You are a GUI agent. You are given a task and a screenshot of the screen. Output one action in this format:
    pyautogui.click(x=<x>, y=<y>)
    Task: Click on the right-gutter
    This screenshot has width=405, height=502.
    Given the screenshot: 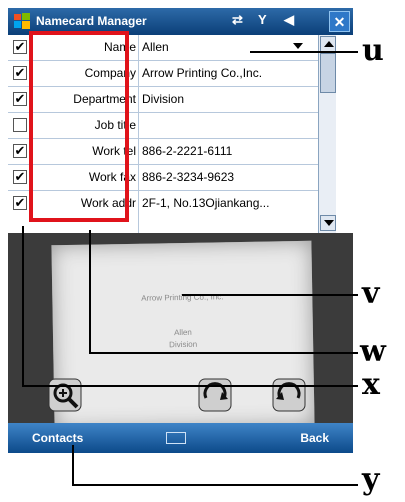 What is the action you would take?
    pyautogui.click(x=344, y=134)
    